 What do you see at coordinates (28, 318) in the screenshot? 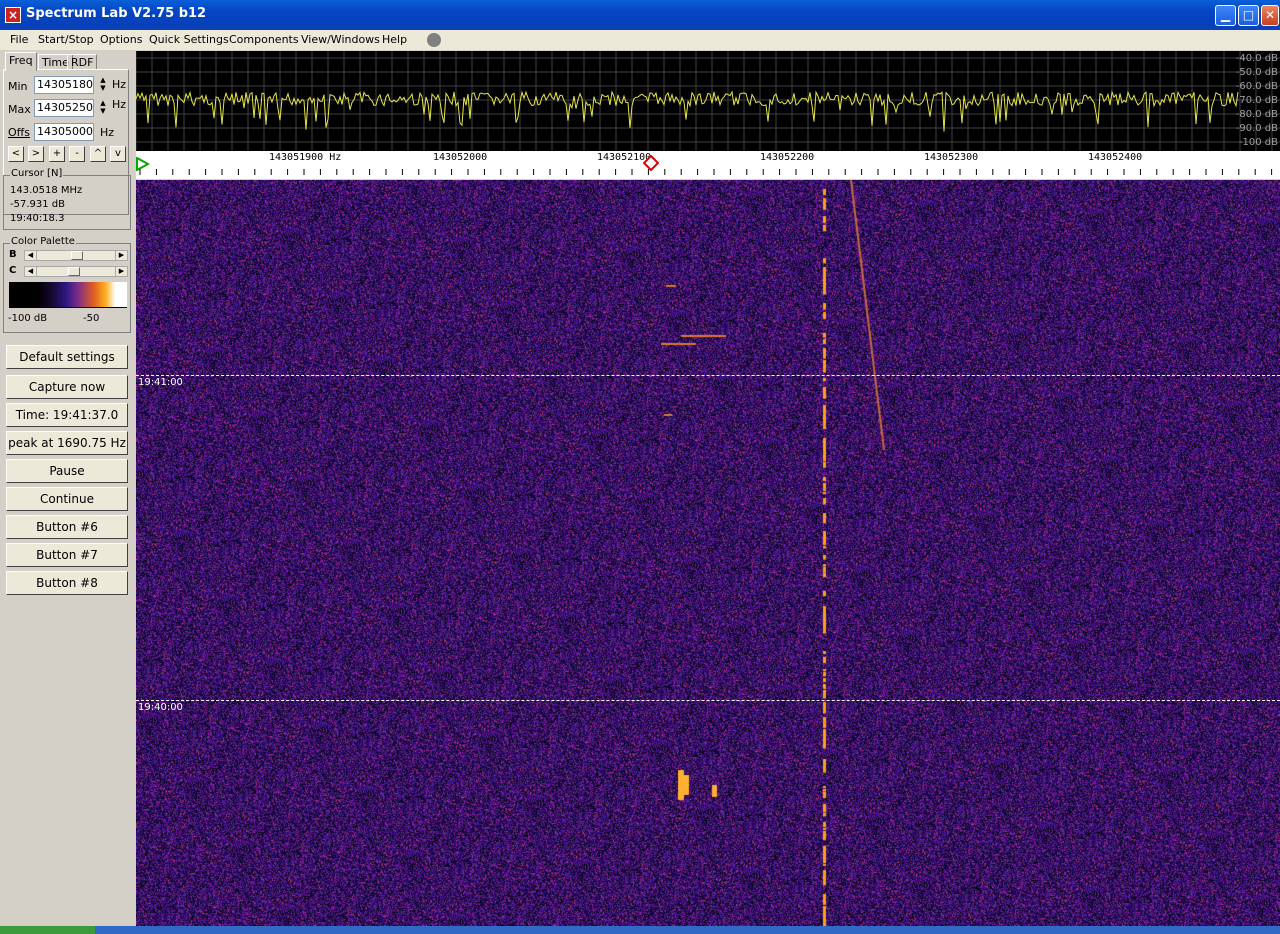
I see `palette-min-label: -100 dB` at bounding box center [28, 318].